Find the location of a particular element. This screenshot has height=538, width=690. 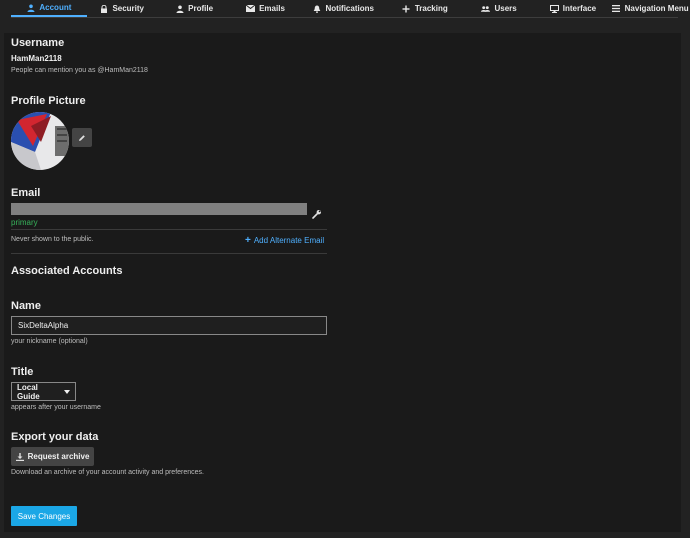

tab-interface: Interface is located at coordinates (573, 8).